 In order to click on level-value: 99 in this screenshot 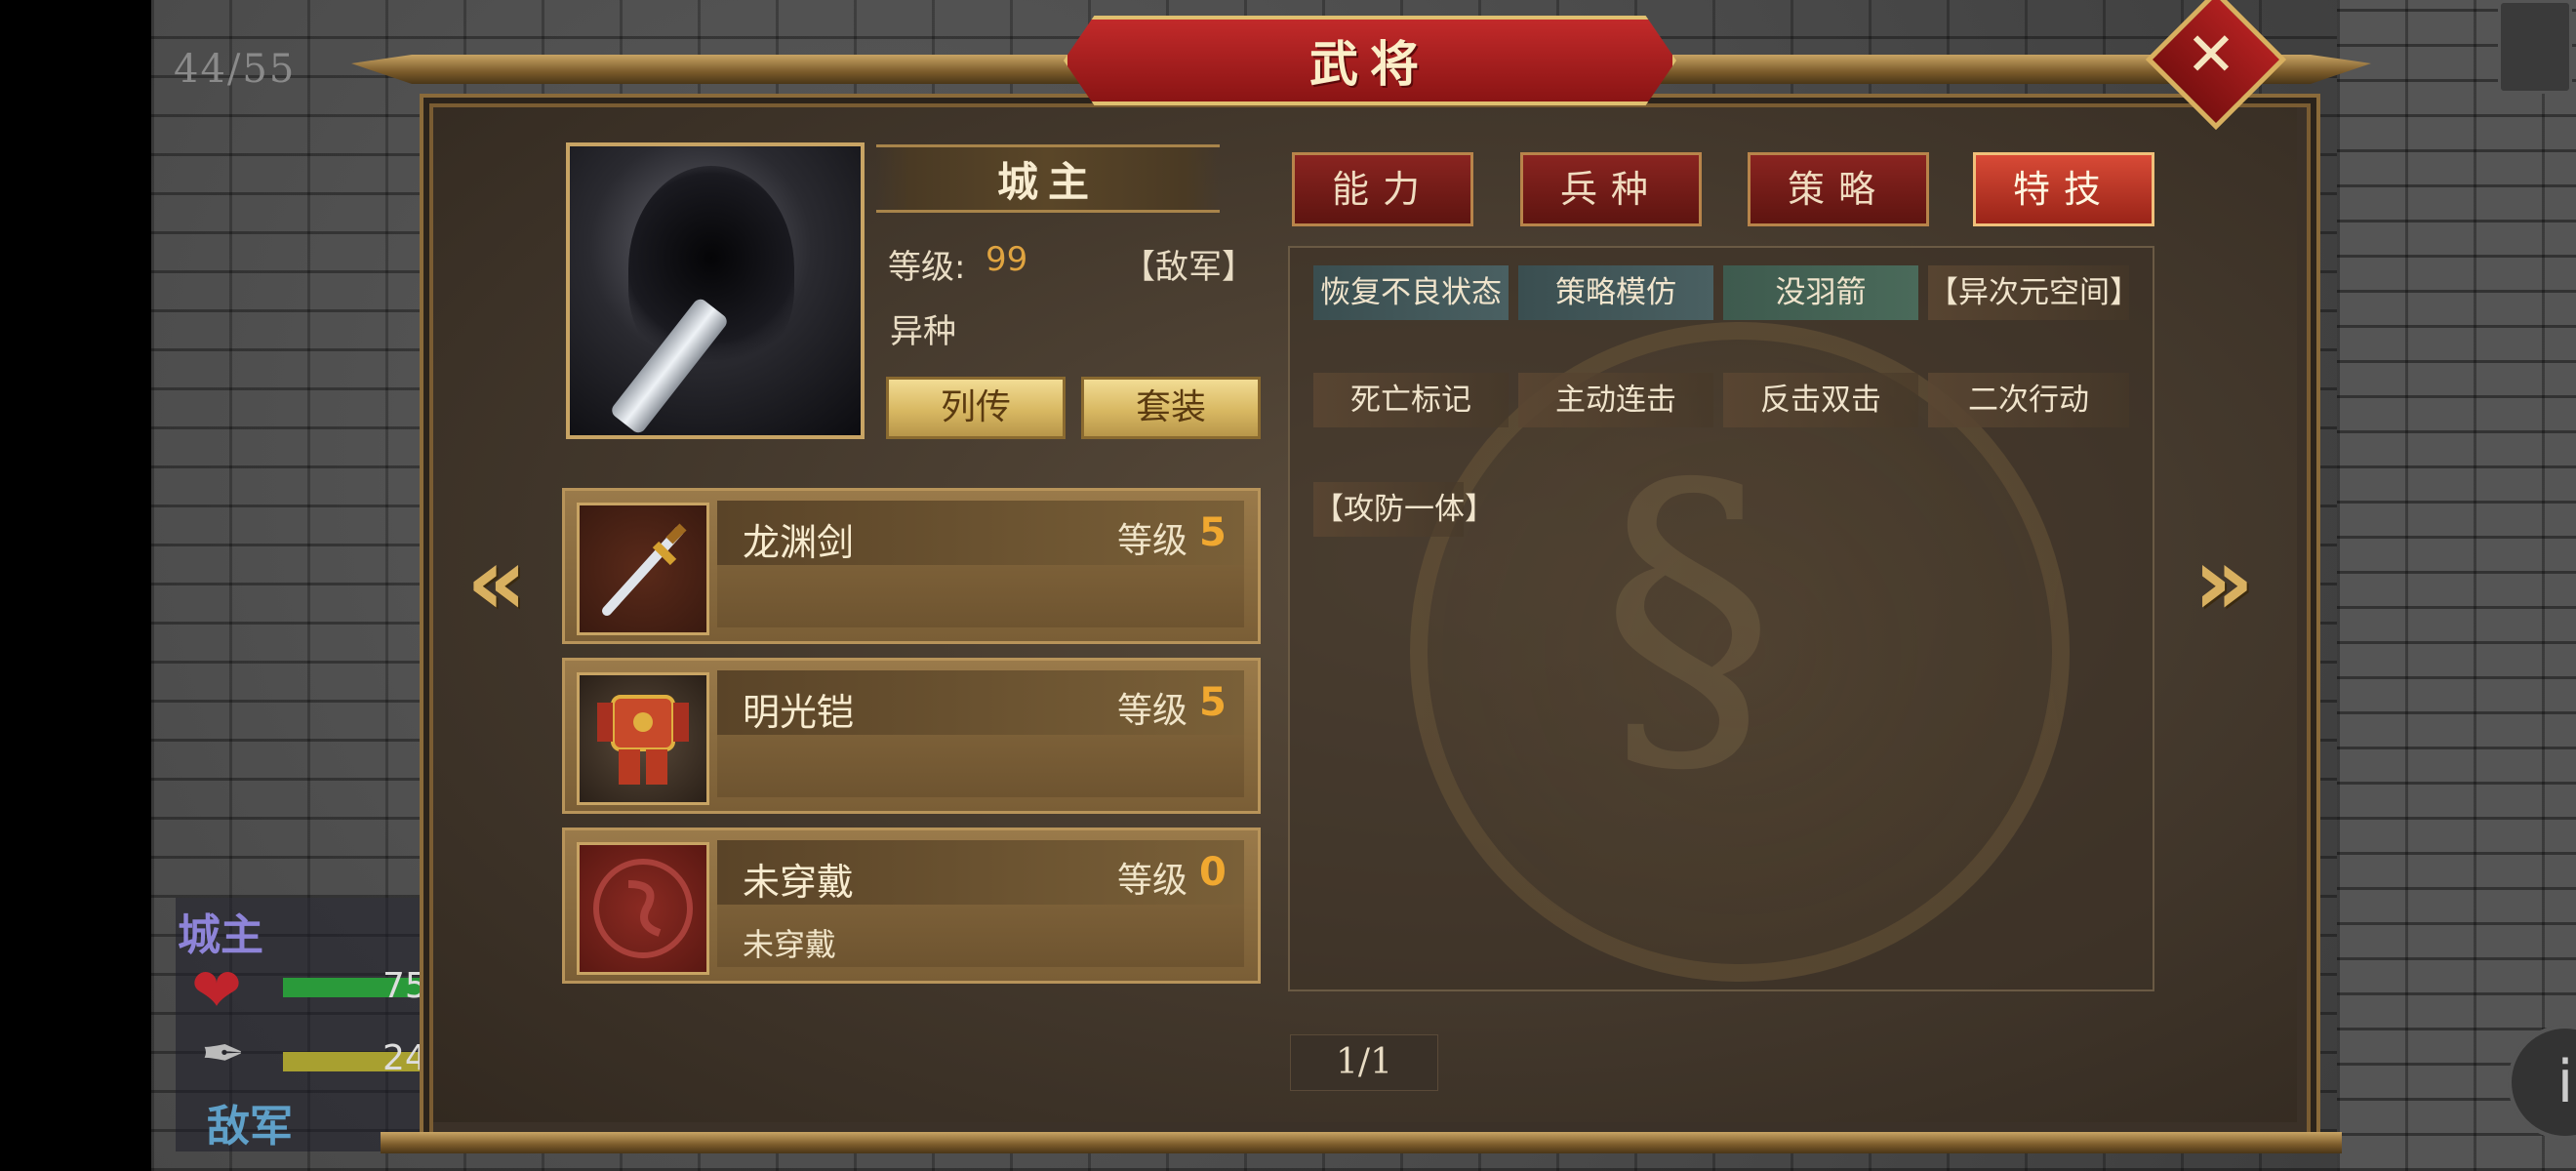, I will do `click(1007, 259)`.